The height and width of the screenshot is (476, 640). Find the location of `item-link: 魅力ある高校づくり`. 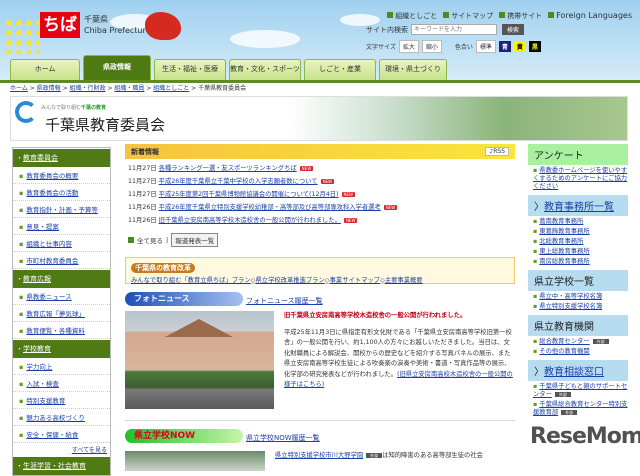

item-link: 魅力ある高校づくり is located at coordinates (55, 418).